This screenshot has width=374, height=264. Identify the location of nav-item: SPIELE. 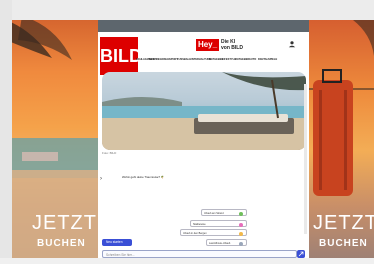
(272, 59).